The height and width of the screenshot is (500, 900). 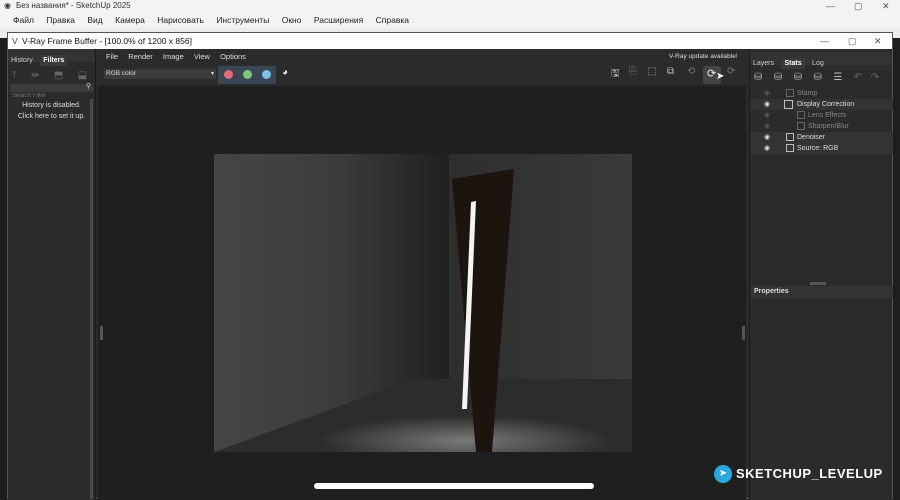 I want to click on layer-row-display-correction: ◉ Display Correction, so click(x=821, y=104).